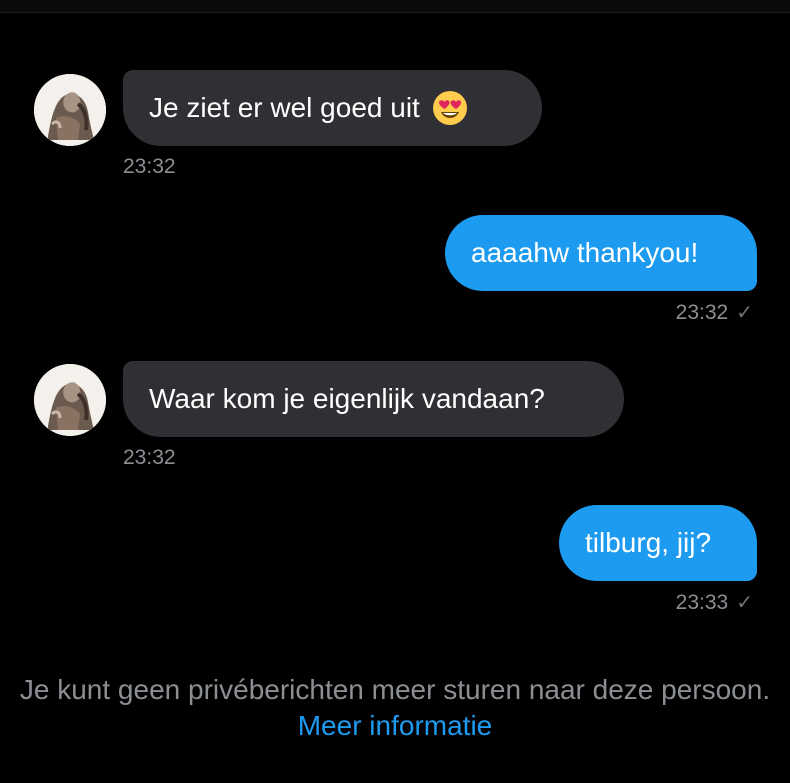  What do you see at coordinates (449, 108) in the screenshot?
I see `heart-eyes-emoji-icon` at bounding box center [449, 108].